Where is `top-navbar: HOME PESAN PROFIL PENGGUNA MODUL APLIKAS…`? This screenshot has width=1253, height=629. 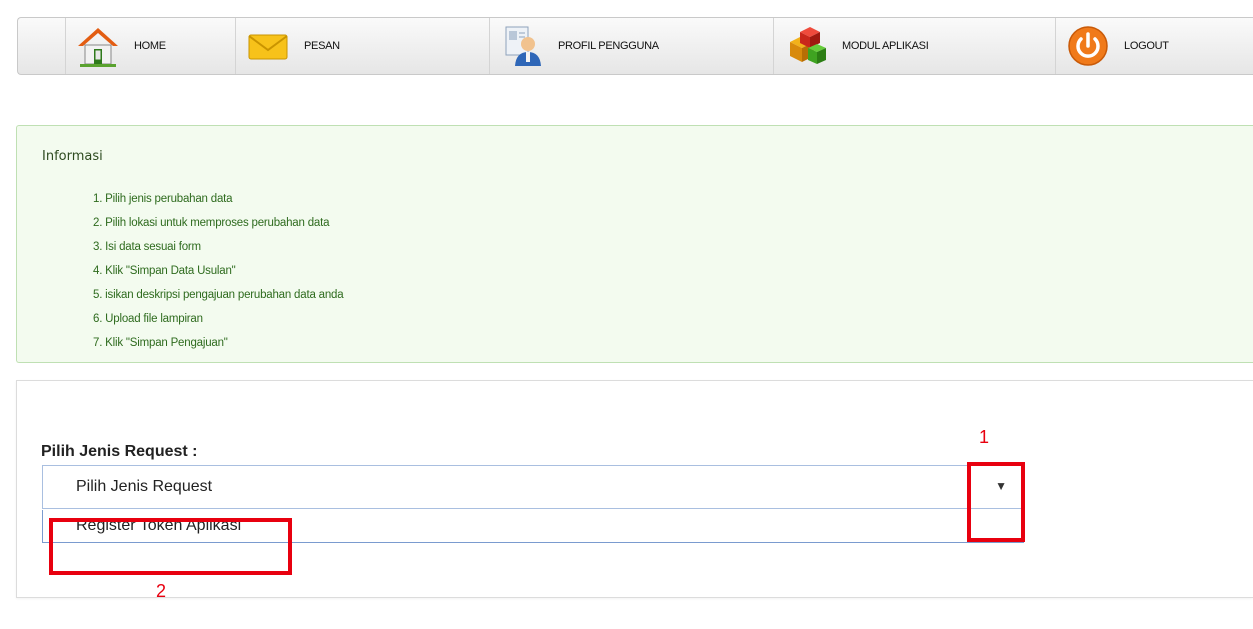 top-navbar: HOME PESAN PROFIL PENGGUNA MODUL APLIKAS… is located at coordinates (635, 46).